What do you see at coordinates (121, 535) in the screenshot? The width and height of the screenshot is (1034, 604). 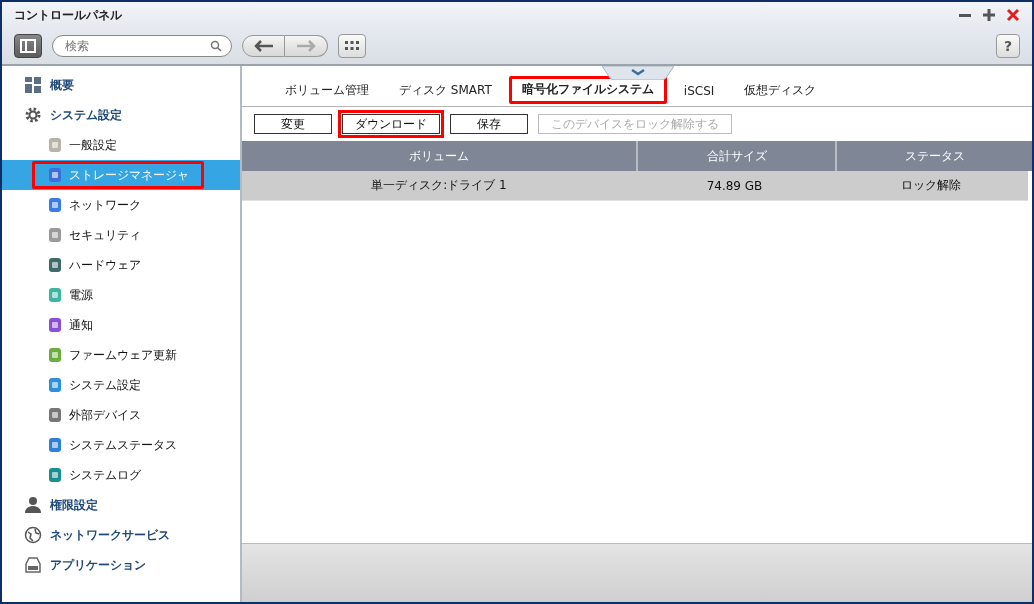 I see `sidebar-section: ネットワークサービス` at bounding box center [121, 535].